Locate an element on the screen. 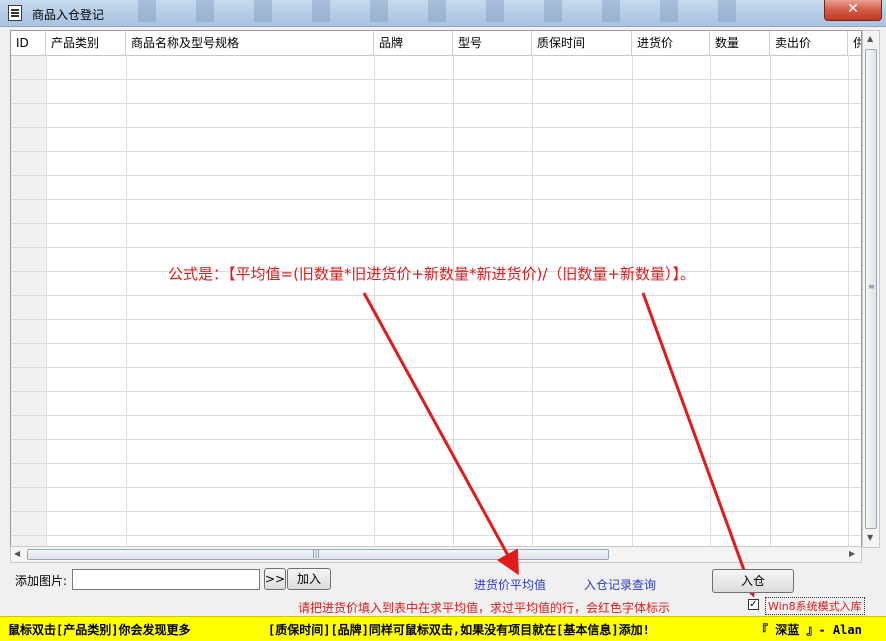 This screenshot has width=886, height=641. avg-price-link: 进货价平均值 is located at coordinates (510, 584).